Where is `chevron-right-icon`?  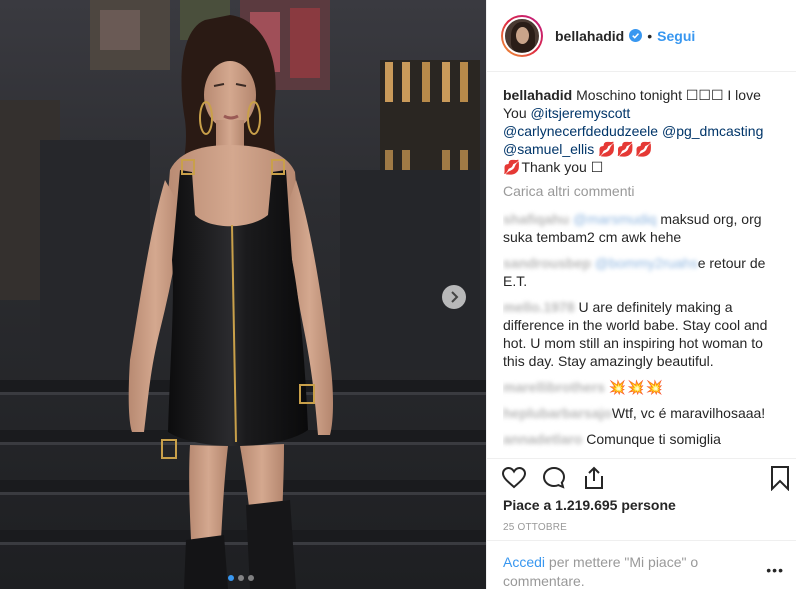 chevron-right-icon is located at coordinates (455, 297).